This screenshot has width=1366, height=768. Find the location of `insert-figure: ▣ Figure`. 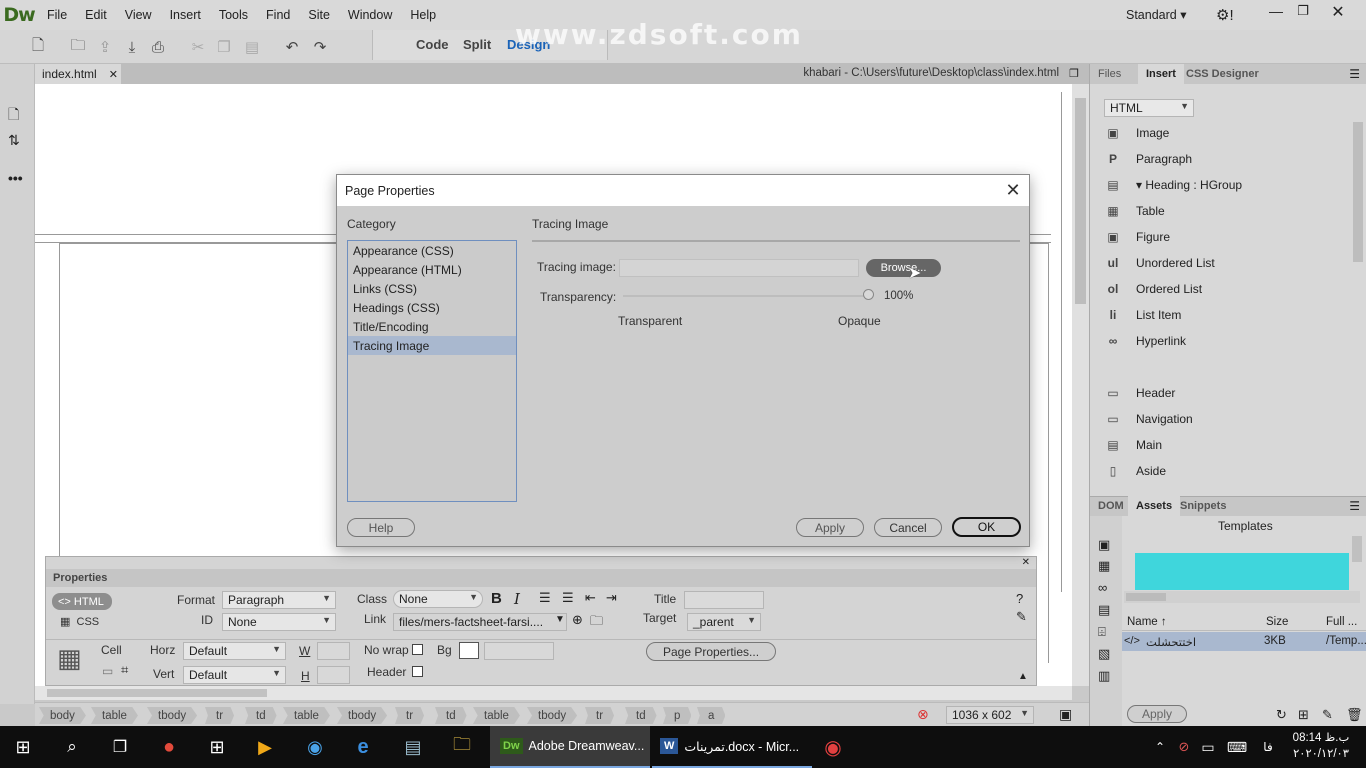

insert-figure: ▣ Figure is located at coordinates (1220, 237).